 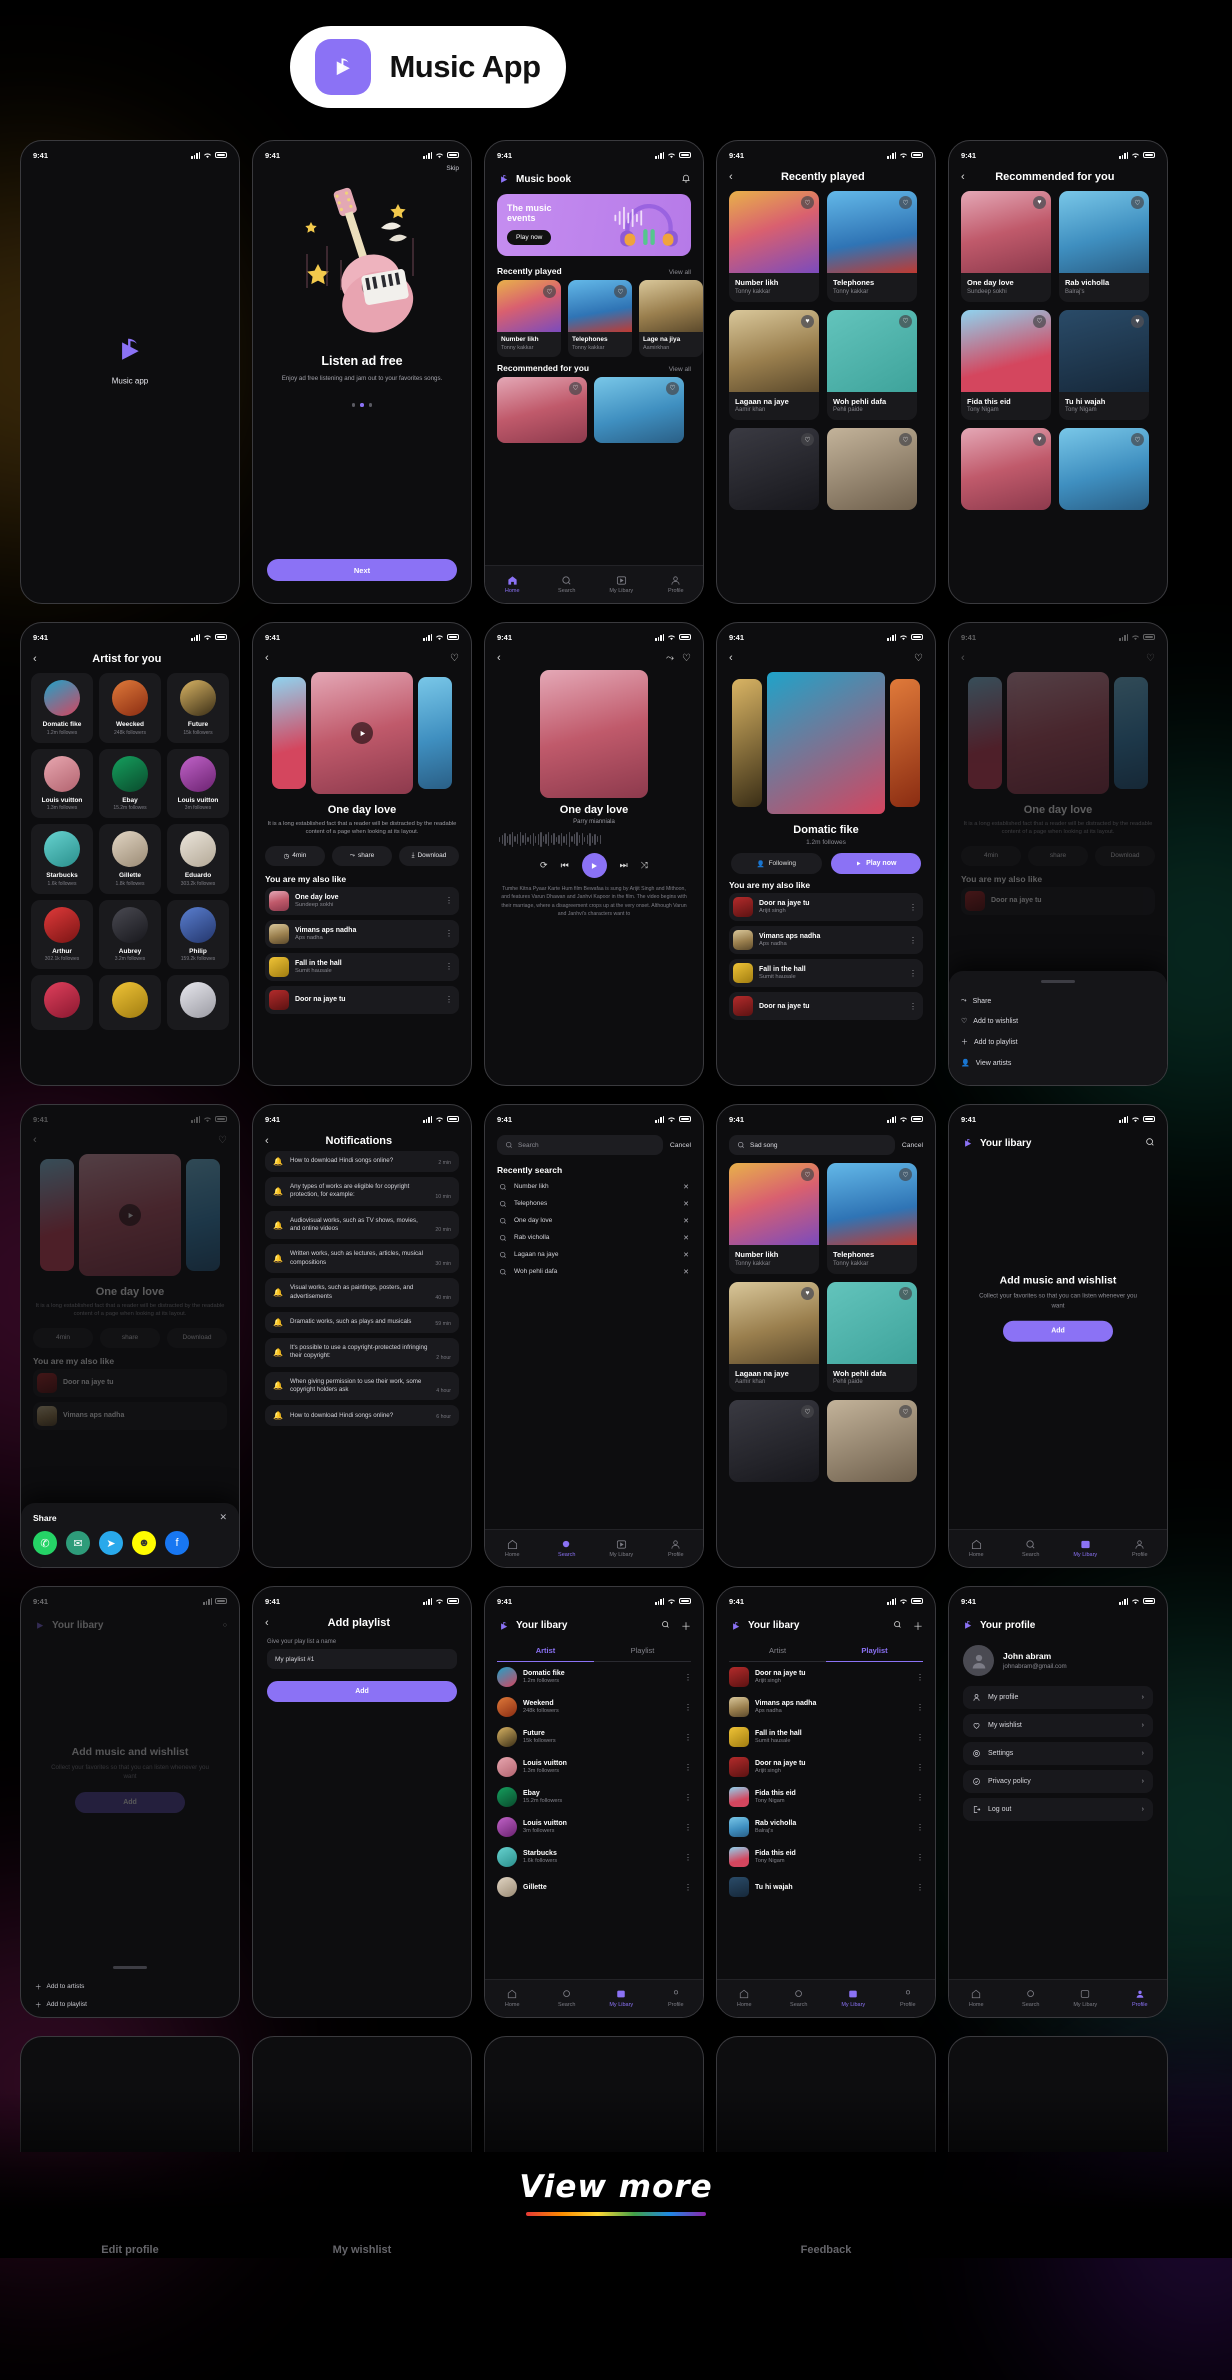 What do you see at coordinates (362, 570) in the screenshot?
I see `next-button: Next` at bounding box center [362, 570].